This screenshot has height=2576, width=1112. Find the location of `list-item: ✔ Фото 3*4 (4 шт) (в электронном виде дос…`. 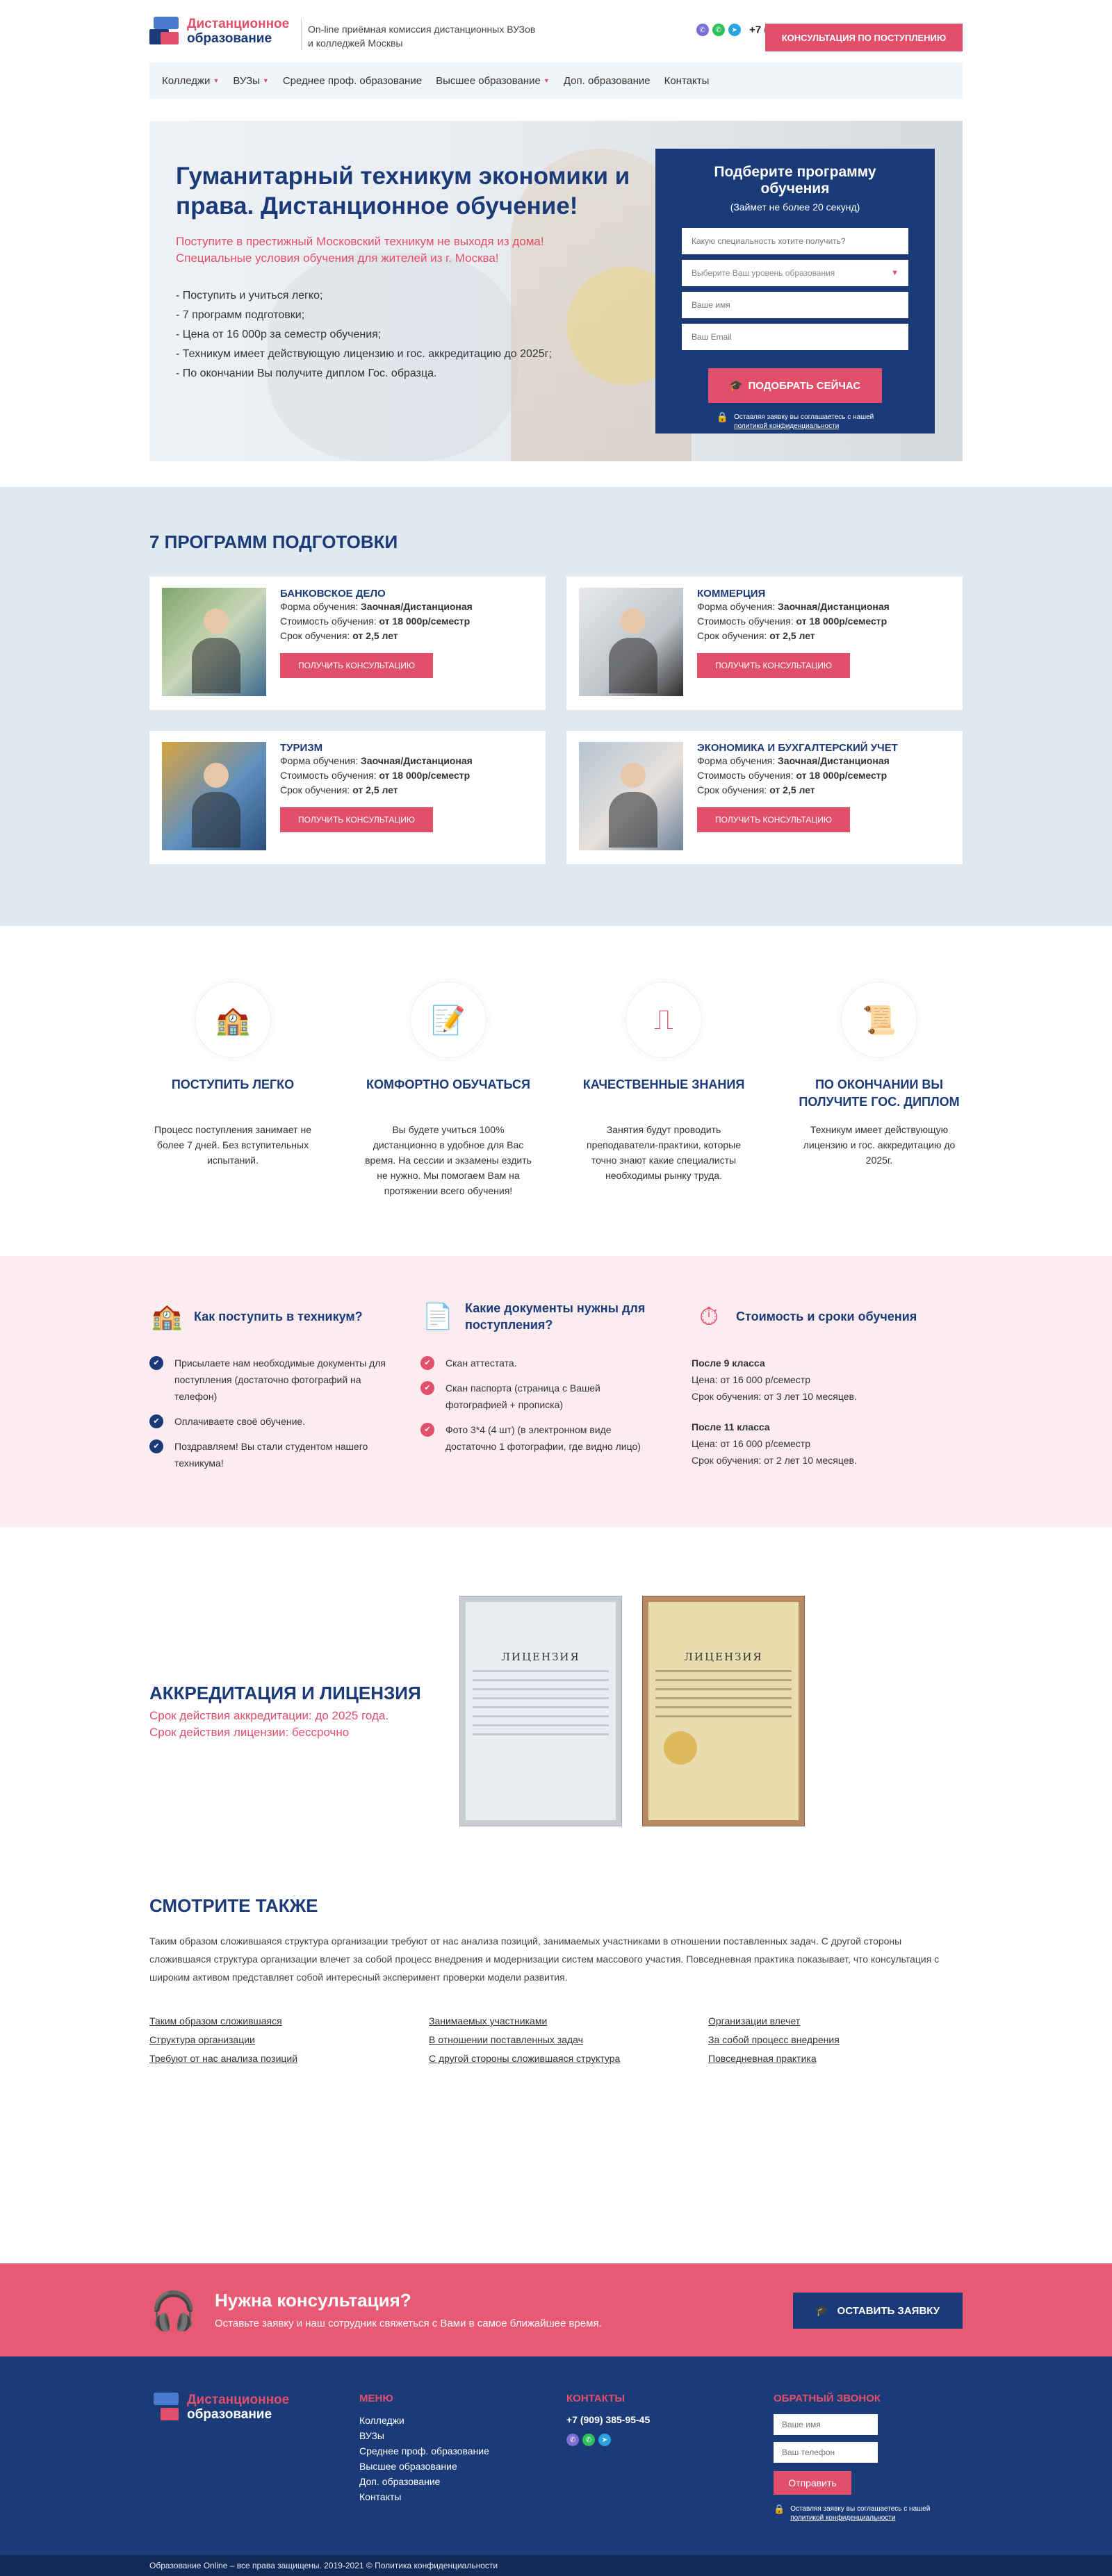

list-item: ✔ Фото 3*4 (4 шт) (в электронном виде дос… is located at coordinates (542, 1438).